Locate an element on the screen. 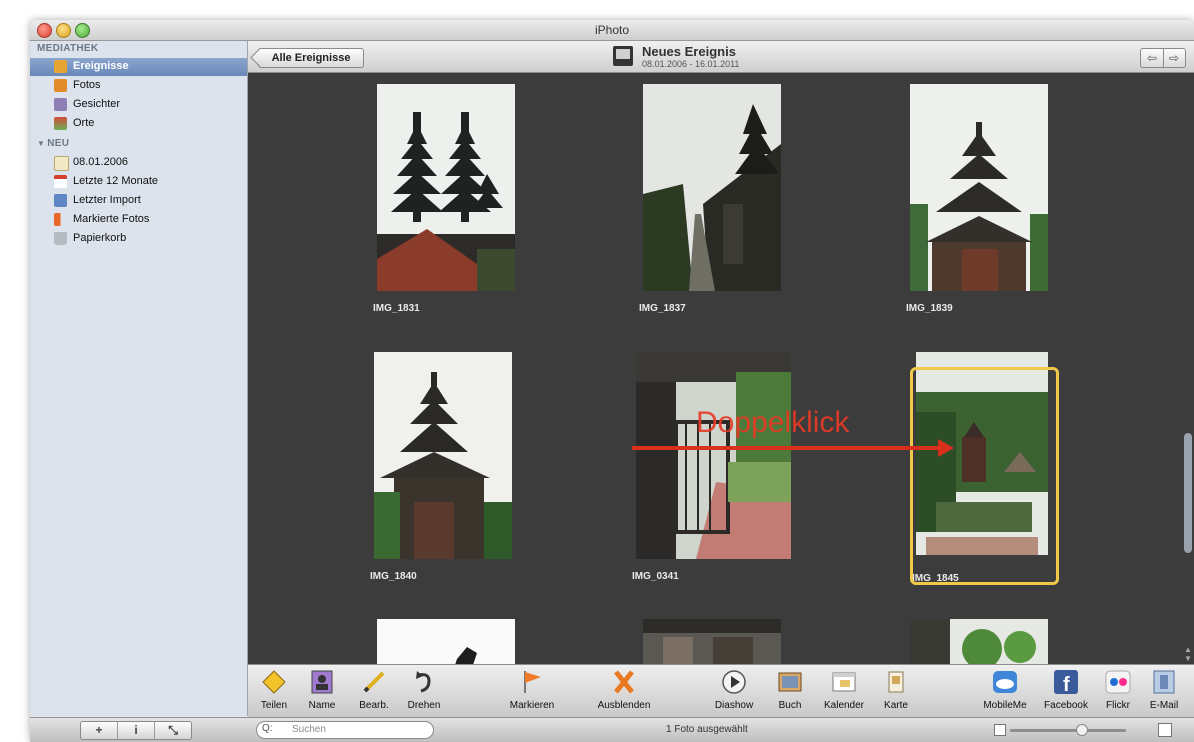 This screenshot has height=742, width=1194. vertical-scrollbar: ▲ ▼ is located at coordinates (1188, 368).